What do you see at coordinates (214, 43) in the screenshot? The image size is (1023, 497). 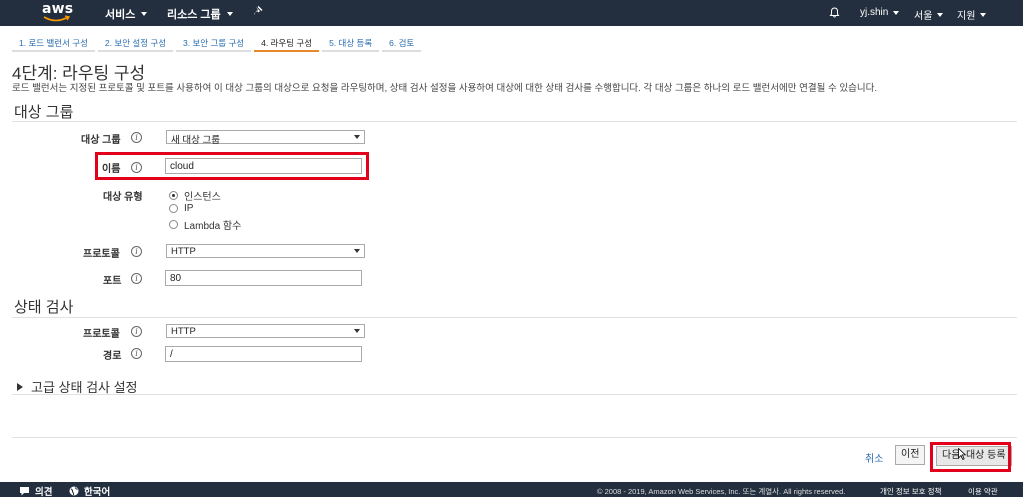 I see `step-configure-security-groups: 3. 보안 그룹 구성` at bounding box center [214, 43].